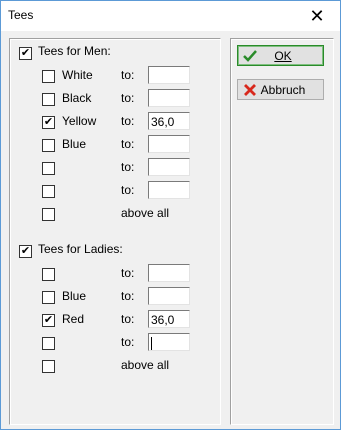 The image size is (341, 430). I want to click on cancel-button: Abbruch, so click(280, 89).